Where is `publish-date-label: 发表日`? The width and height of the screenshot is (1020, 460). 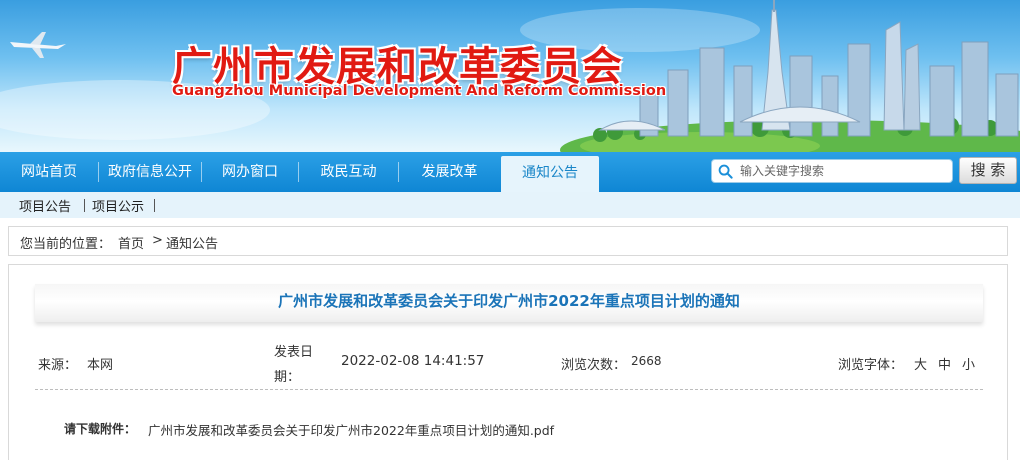
publish-date-label: 发表日 is located at coordinates (294, 352).